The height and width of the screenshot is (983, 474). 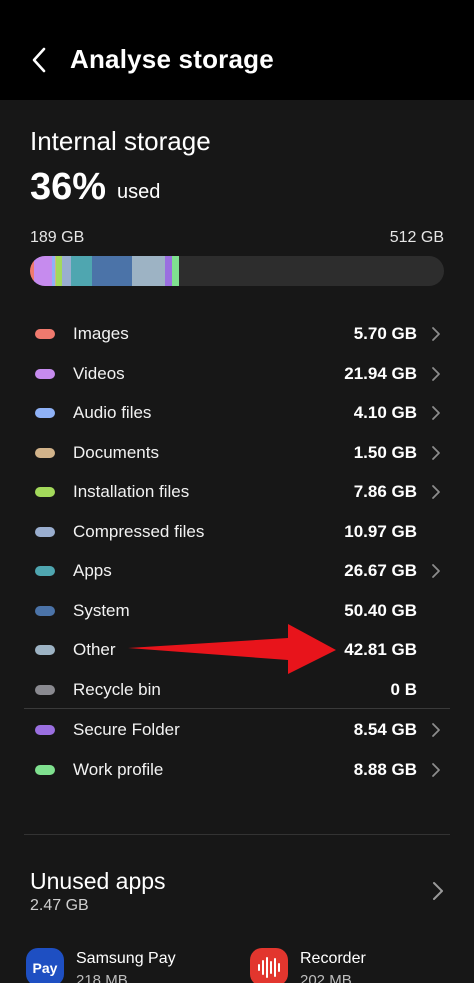 What do you see at coordinates (237, 571) in the screenshot?
I see `category-row-apps: Apps 26.67 GB` at bounding box center [237, 571].